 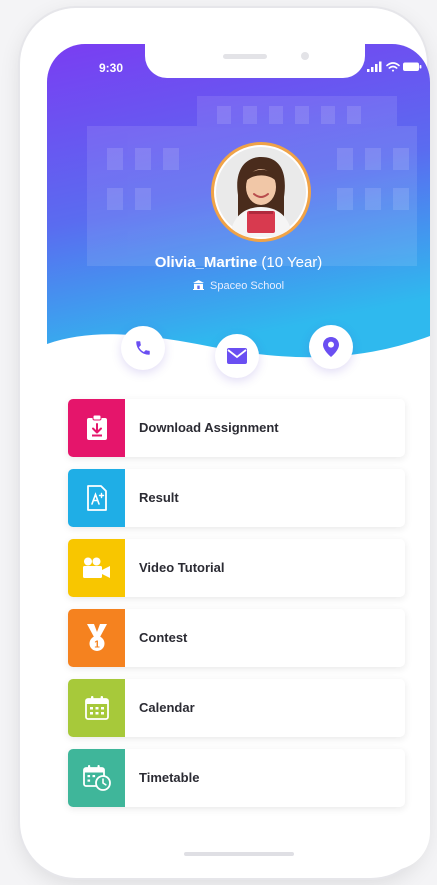 What do you see at coordinates (163, 637) in the screenshot?
I see `menu-label: Contest` at bounding box center [163, 637].